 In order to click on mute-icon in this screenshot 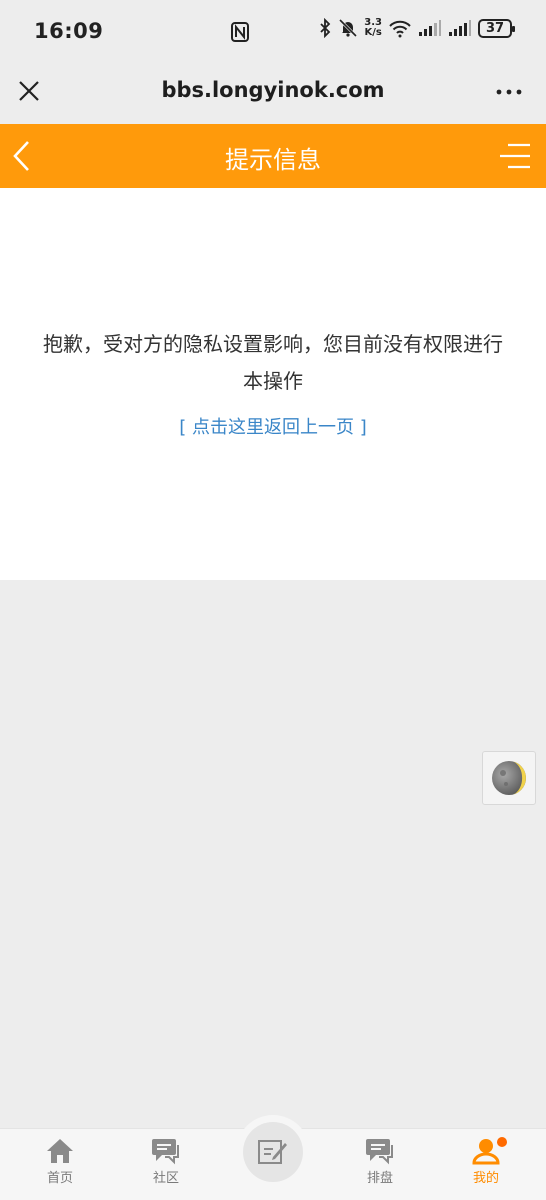, I will do `click(348, 28)`.